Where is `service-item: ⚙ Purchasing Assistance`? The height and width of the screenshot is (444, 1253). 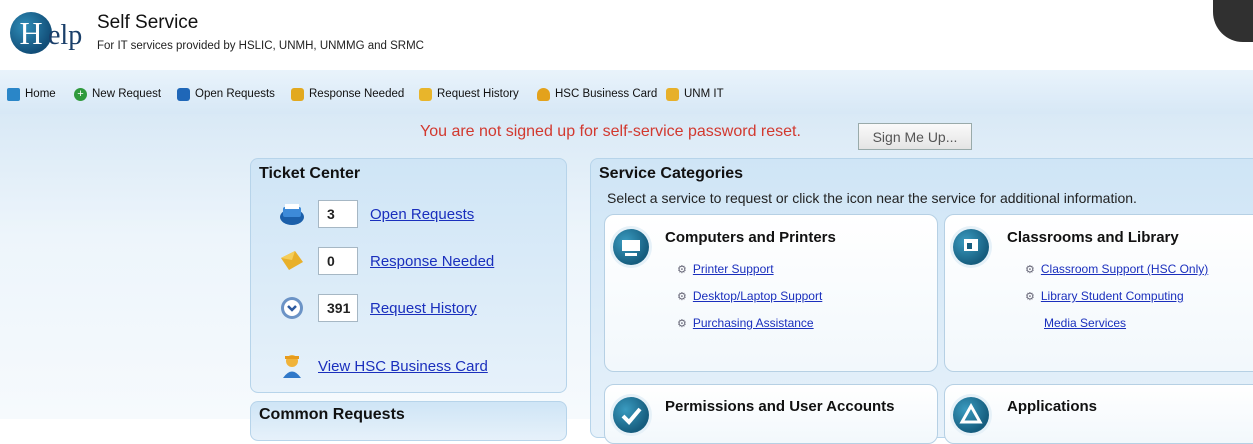 service-item: ⚙ Purchasing Assistance is located at coordinates (745, 323).